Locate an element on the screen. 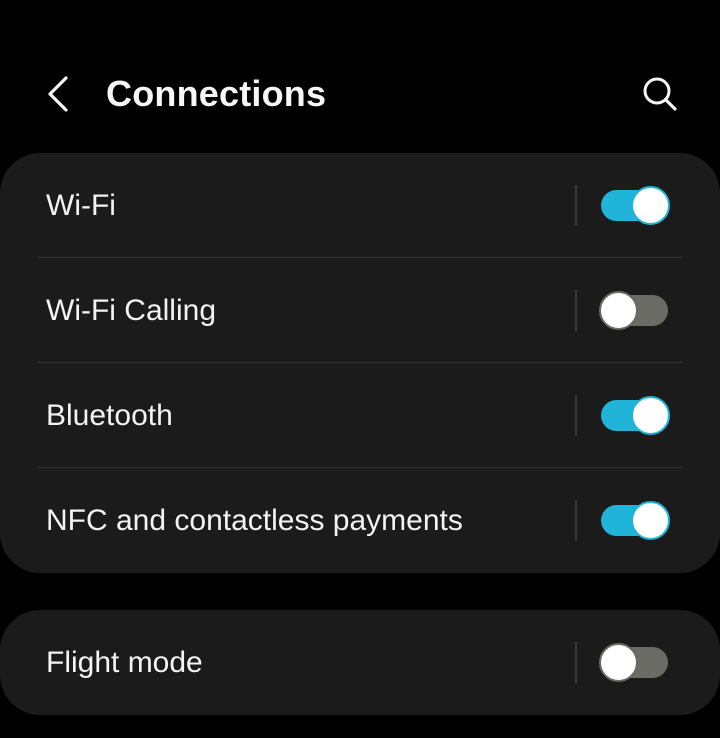  setting-label: Bluetooth is located at coordinates (109, 415).